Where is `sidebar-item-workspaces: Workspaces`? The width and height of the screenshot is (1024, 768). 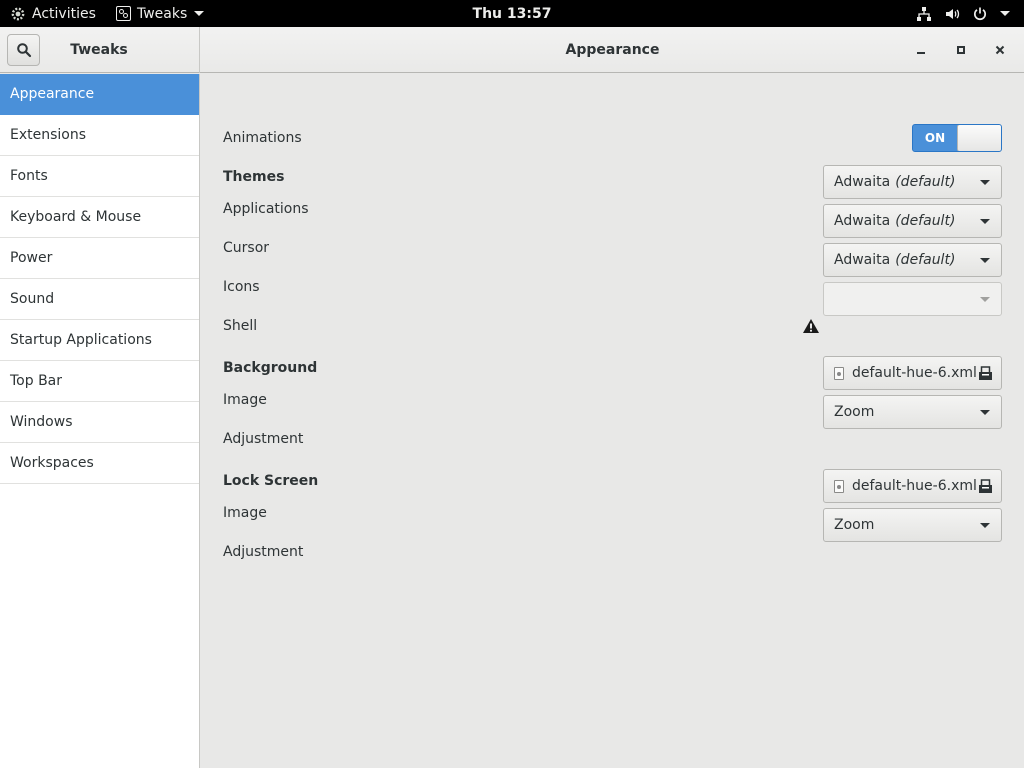 sidebar-item-workspaces: Workspaces is located at coordinates (99, 463).